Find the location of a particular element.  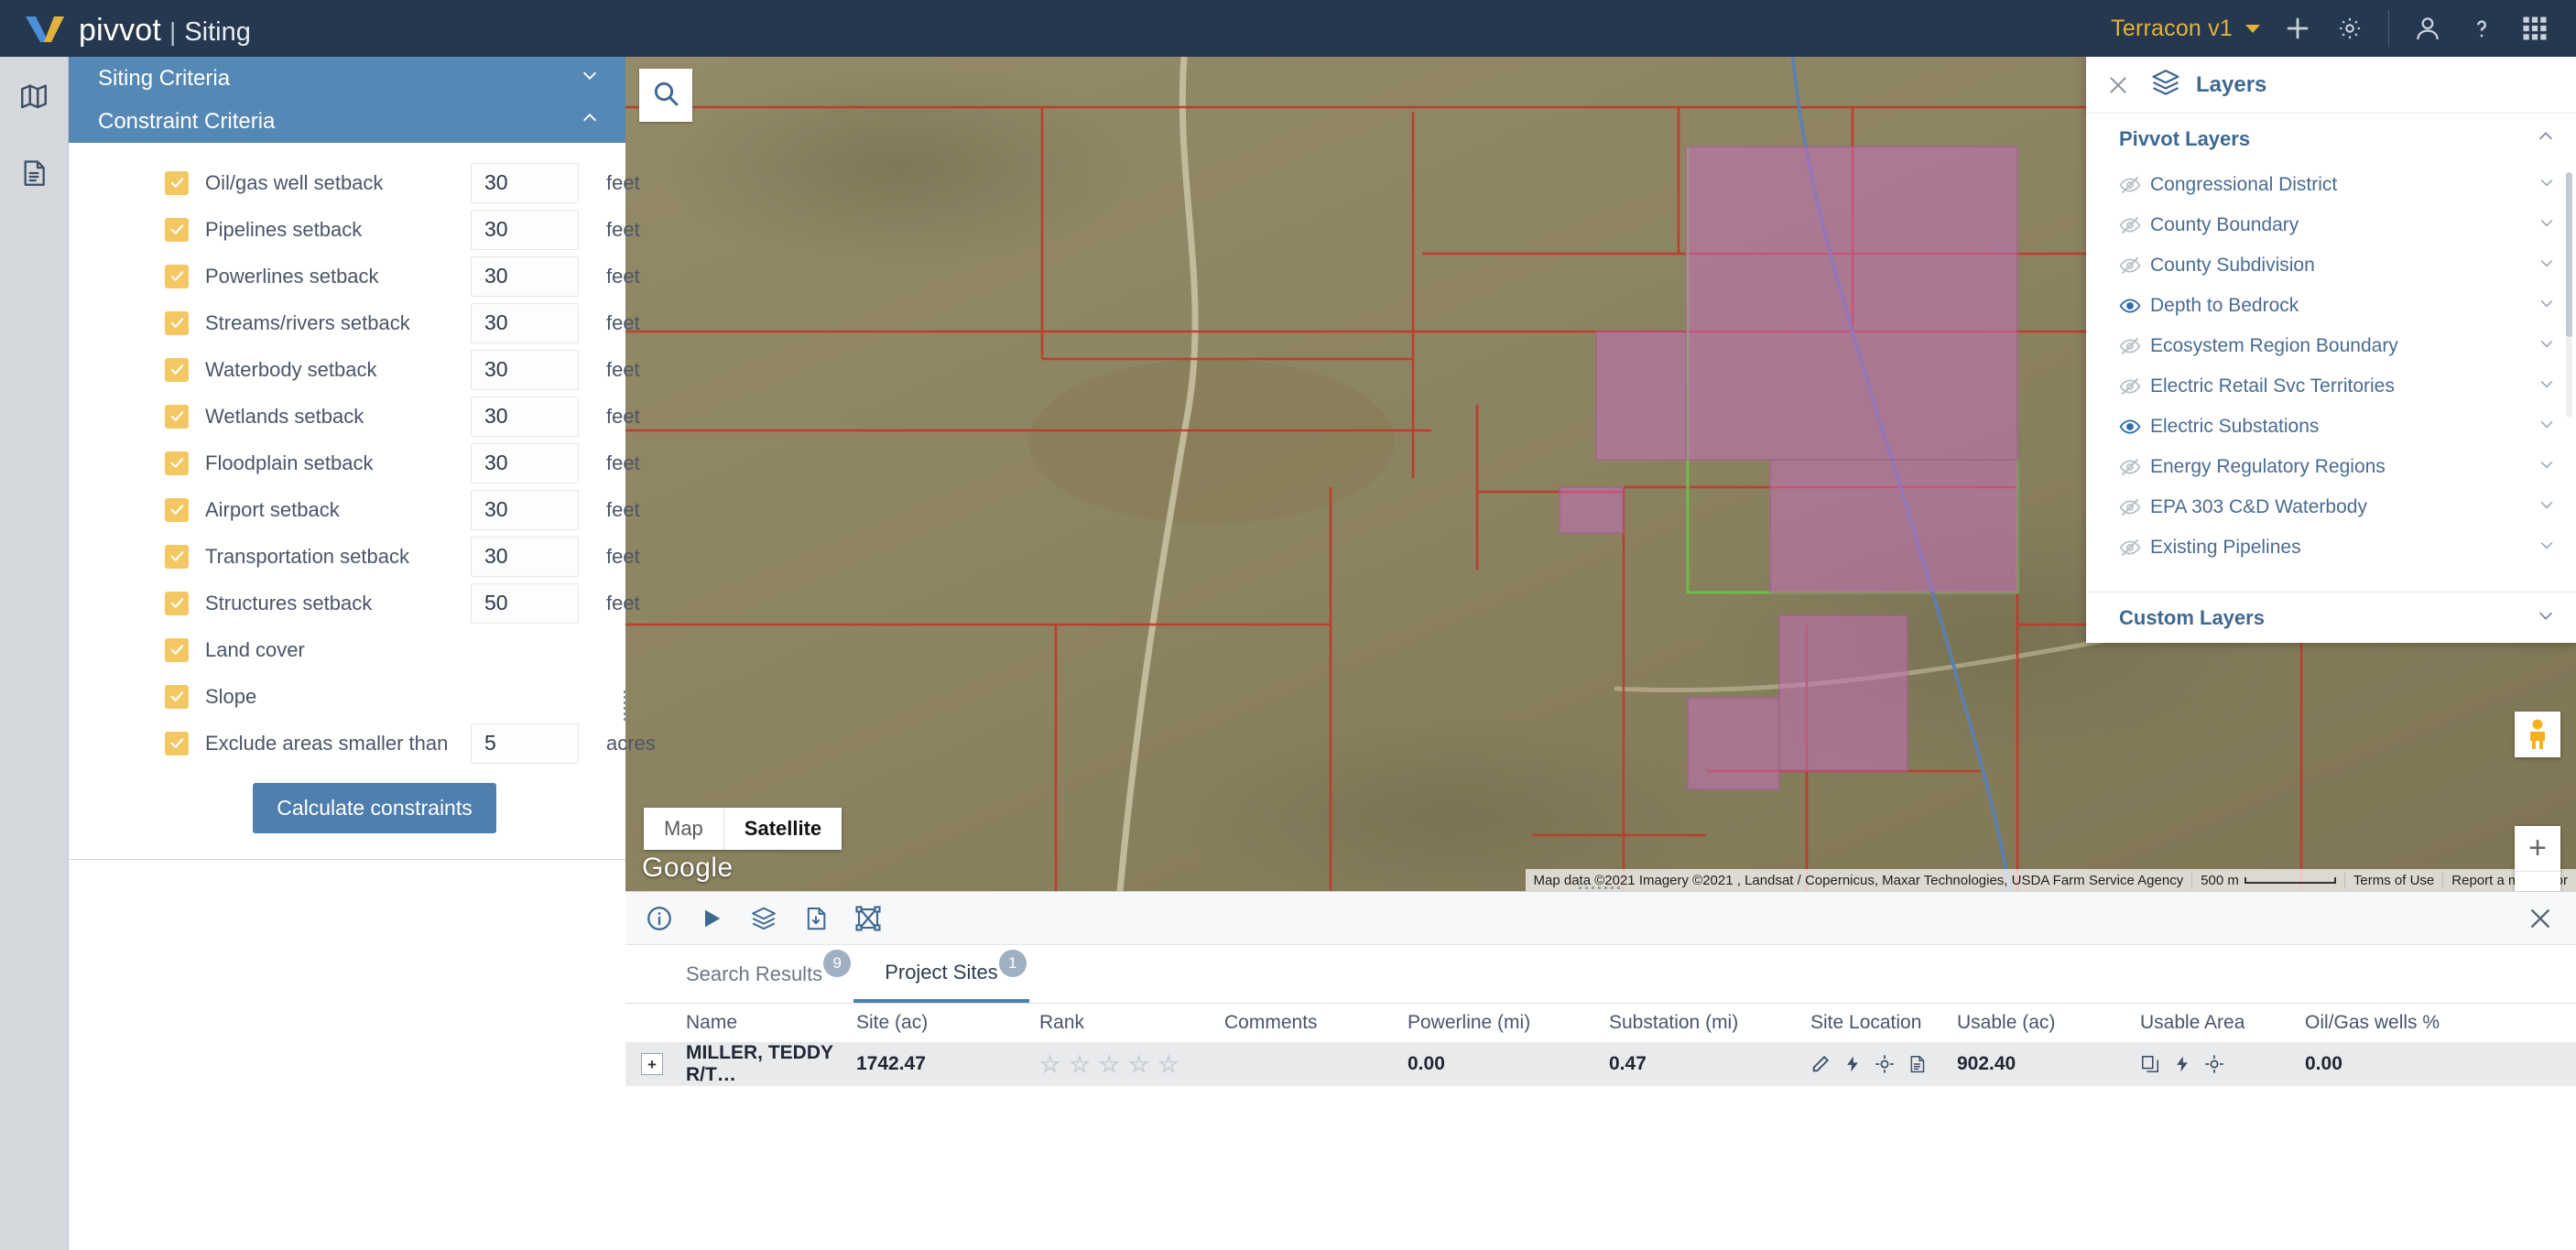

tab-search-results: Search Results 9 is located at coordinates (754, 974).